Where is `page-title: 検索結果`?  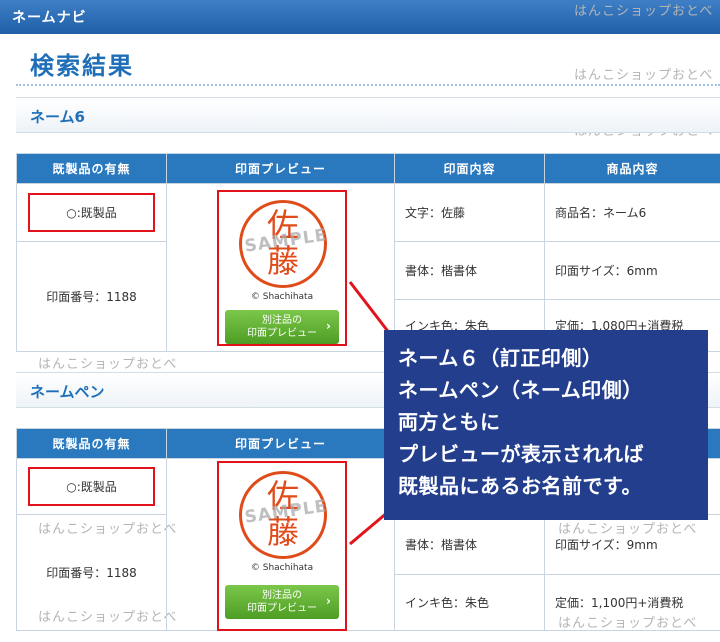
page-title: 検索結果 is located at coordinates (82, 66).